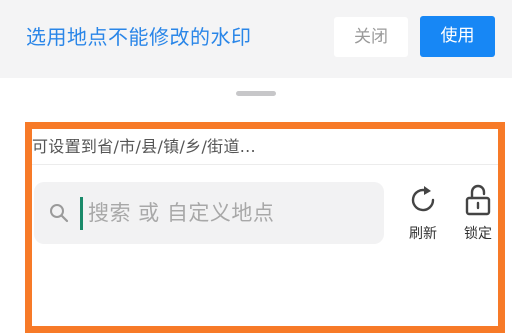 This screenshot has height=333, width=512. I want to click on unlock-icon, so click(478, 200).